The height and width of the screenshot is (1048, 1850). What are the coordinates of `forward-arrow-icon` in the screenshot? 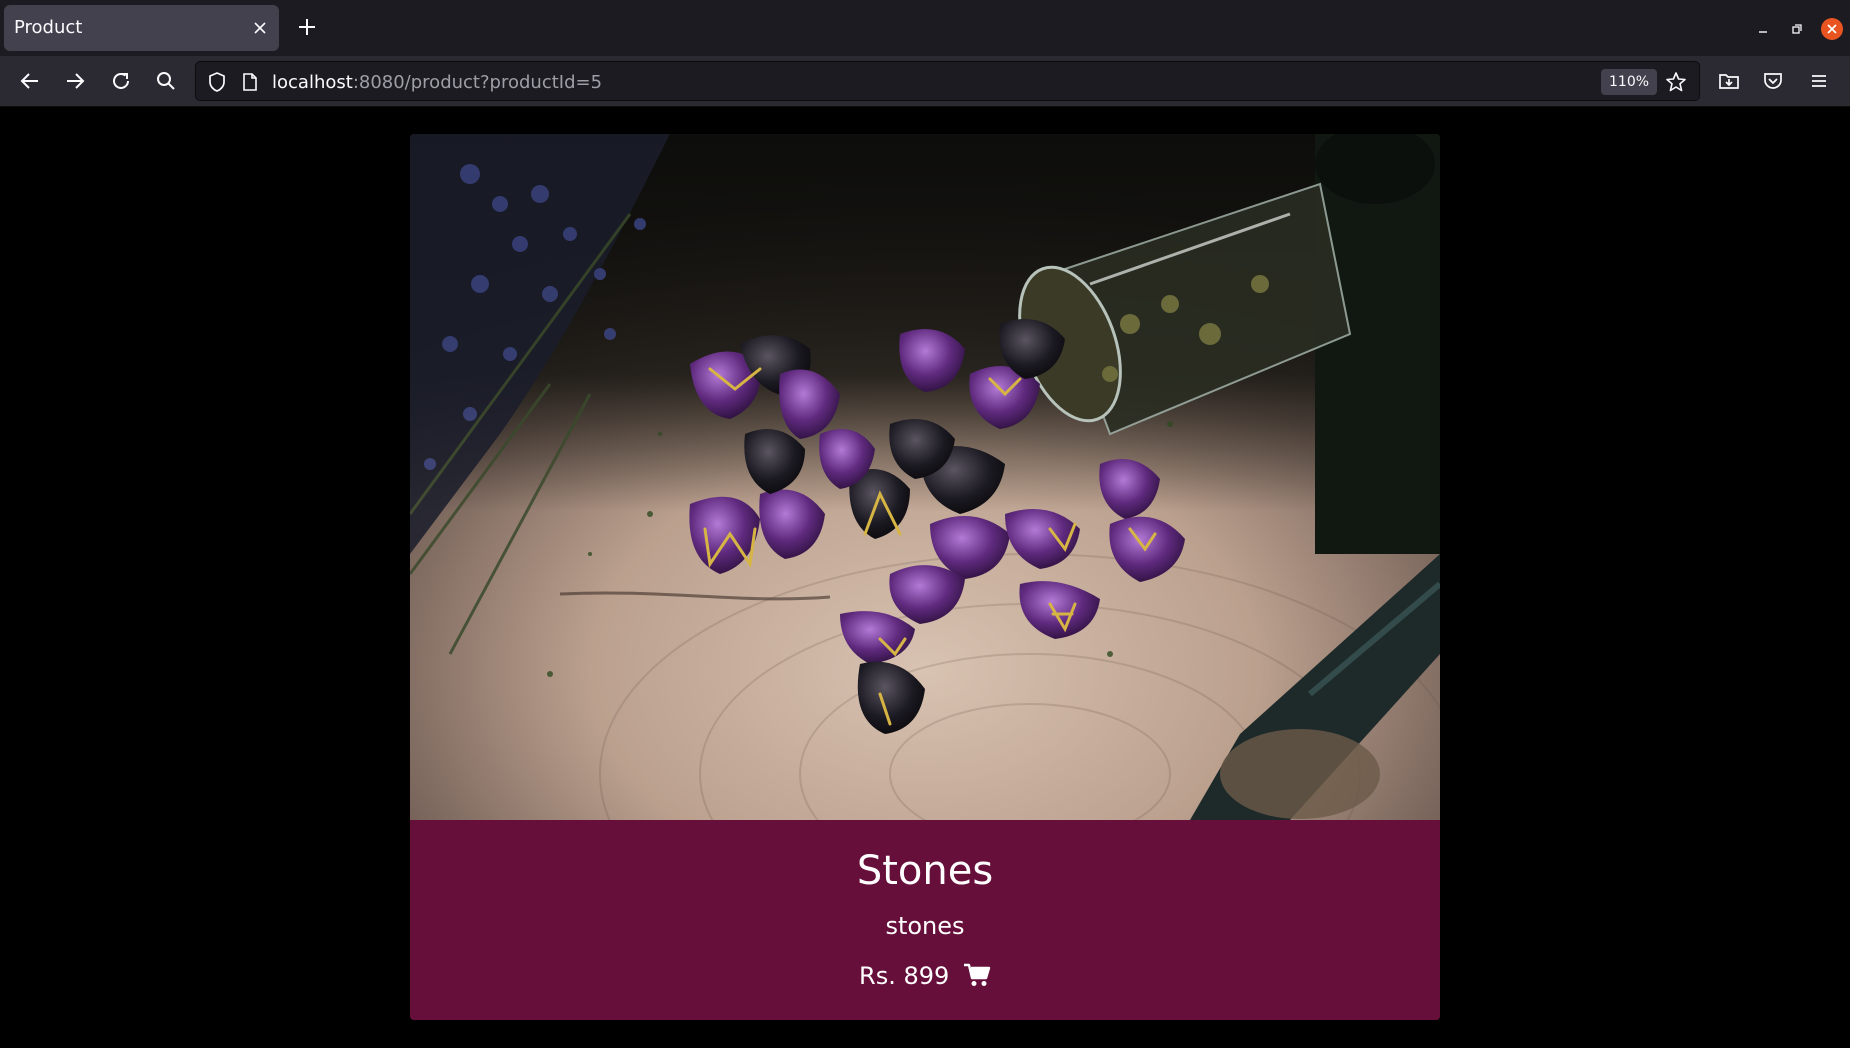 It's located at (75, 81).